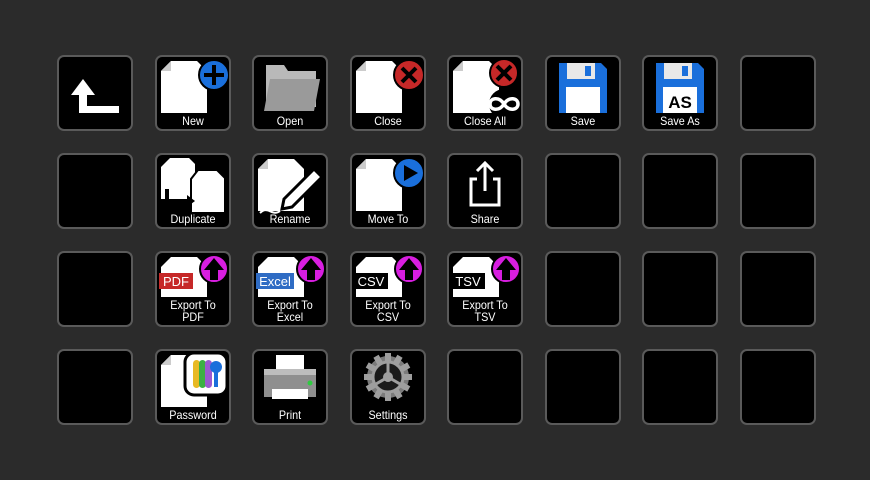 This screenshot has height=480, width=870. I want to click on new-label: New, so click(192, 121).